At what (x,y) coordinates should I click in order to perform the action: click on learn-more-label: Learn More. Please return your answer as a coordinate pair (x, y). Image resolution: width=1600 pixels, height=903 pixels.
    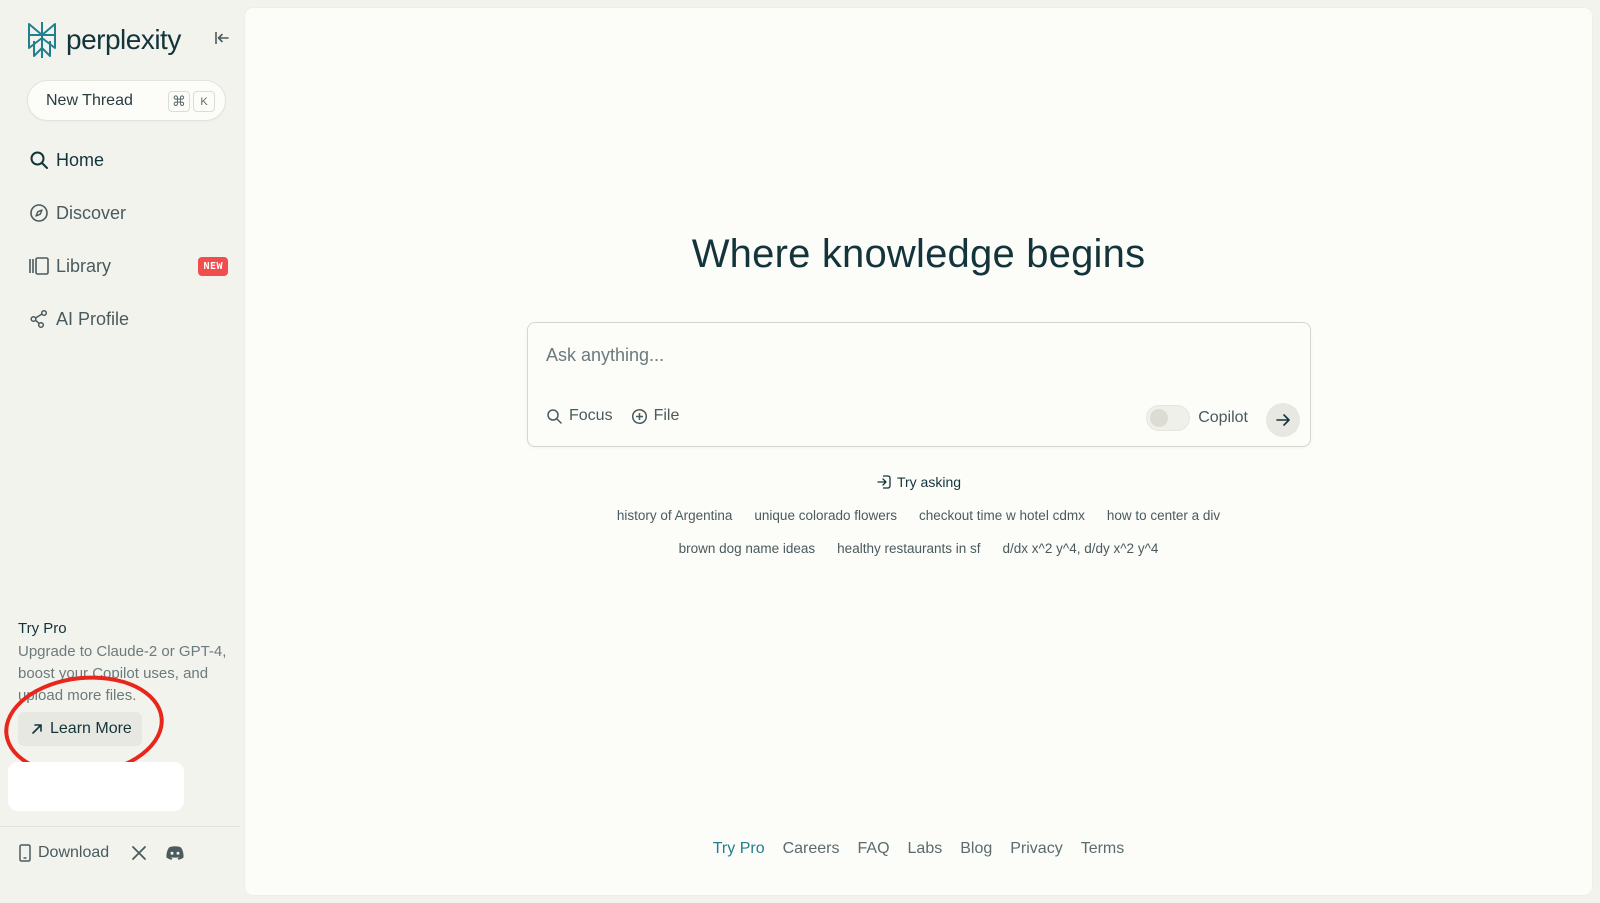
    Looking at the image, I should click on (91, 728).